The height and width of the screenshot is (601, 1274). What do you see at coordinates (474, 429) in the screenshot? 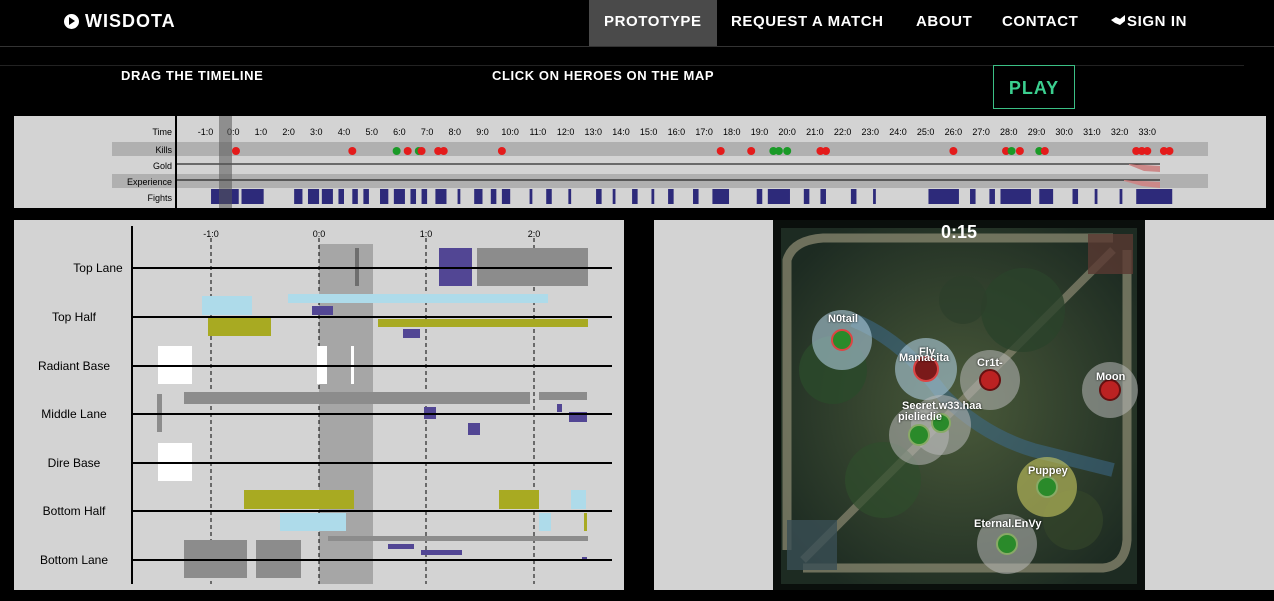
I see `lane-segment-purple` at bounding box center [474, 429].